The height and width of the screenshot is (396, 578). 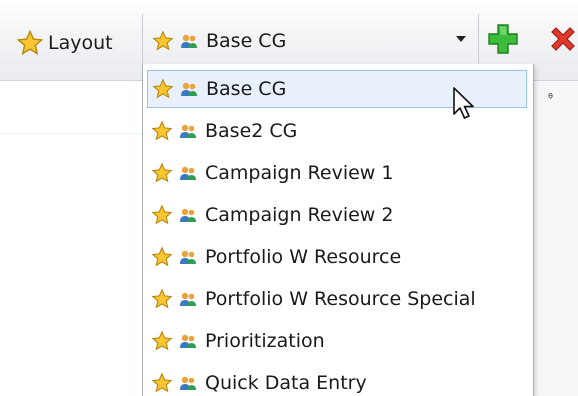 I want to click on red-x-icon, so click(x=563, y=39).